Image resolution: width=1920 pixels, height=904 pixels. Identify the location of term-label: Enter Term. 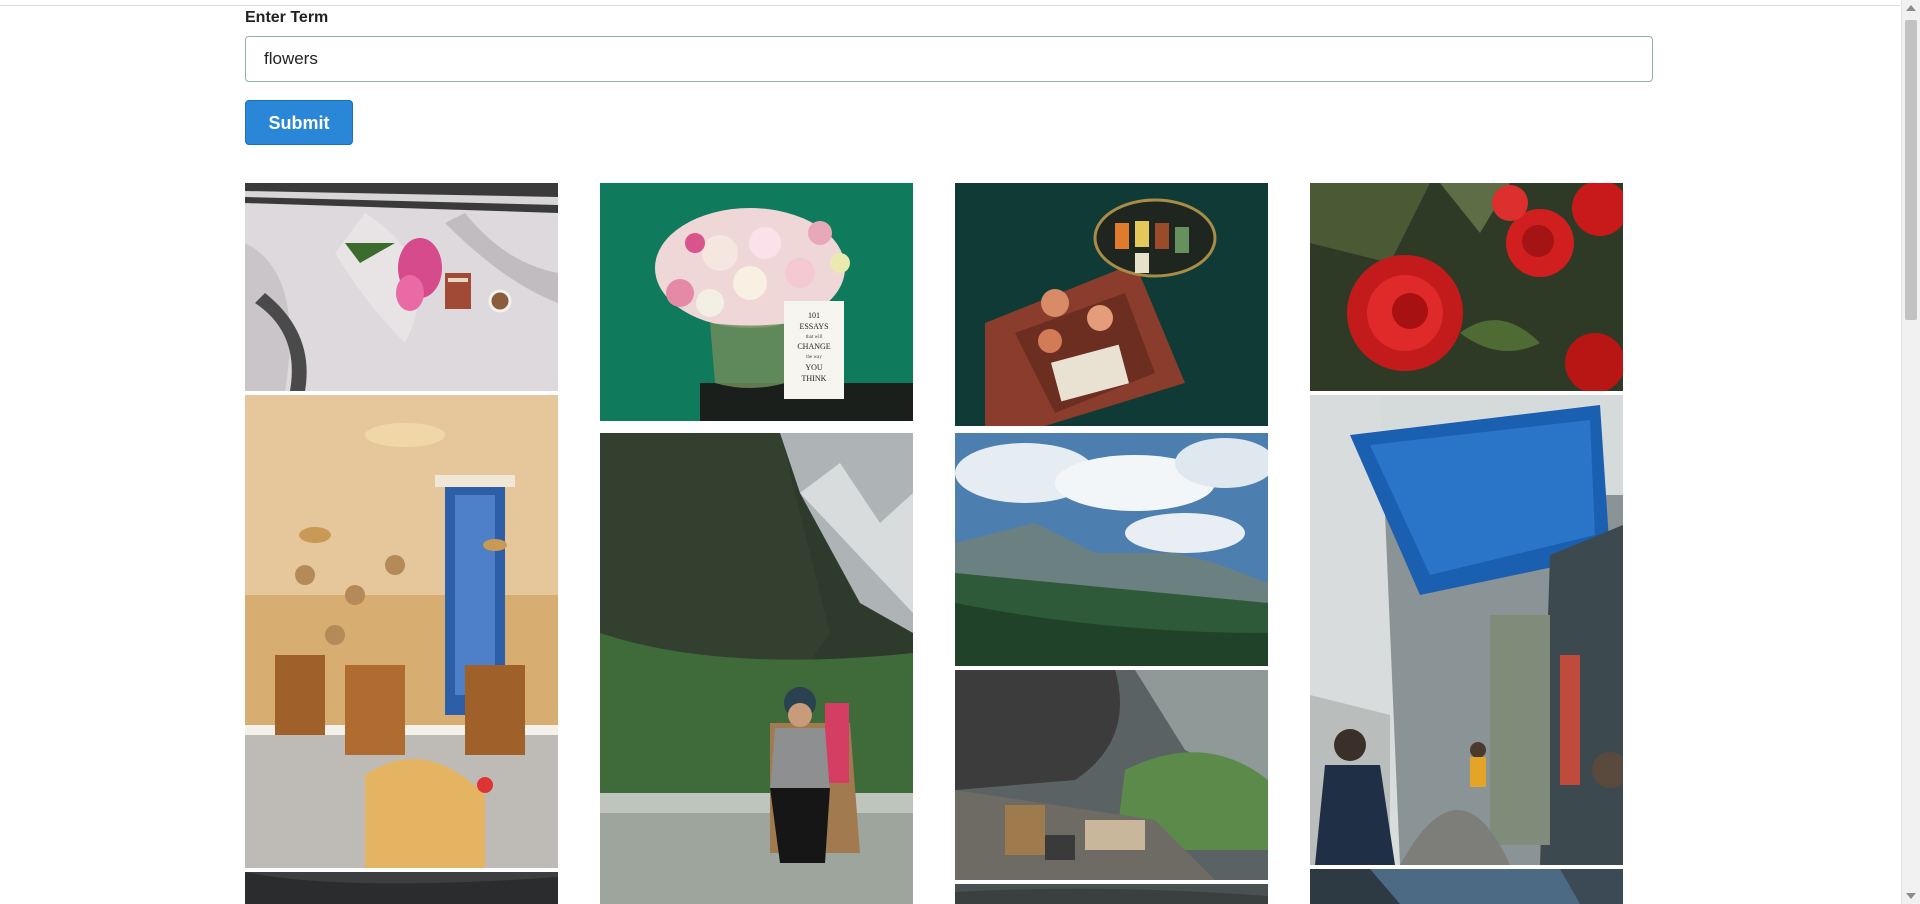
(287, 17).